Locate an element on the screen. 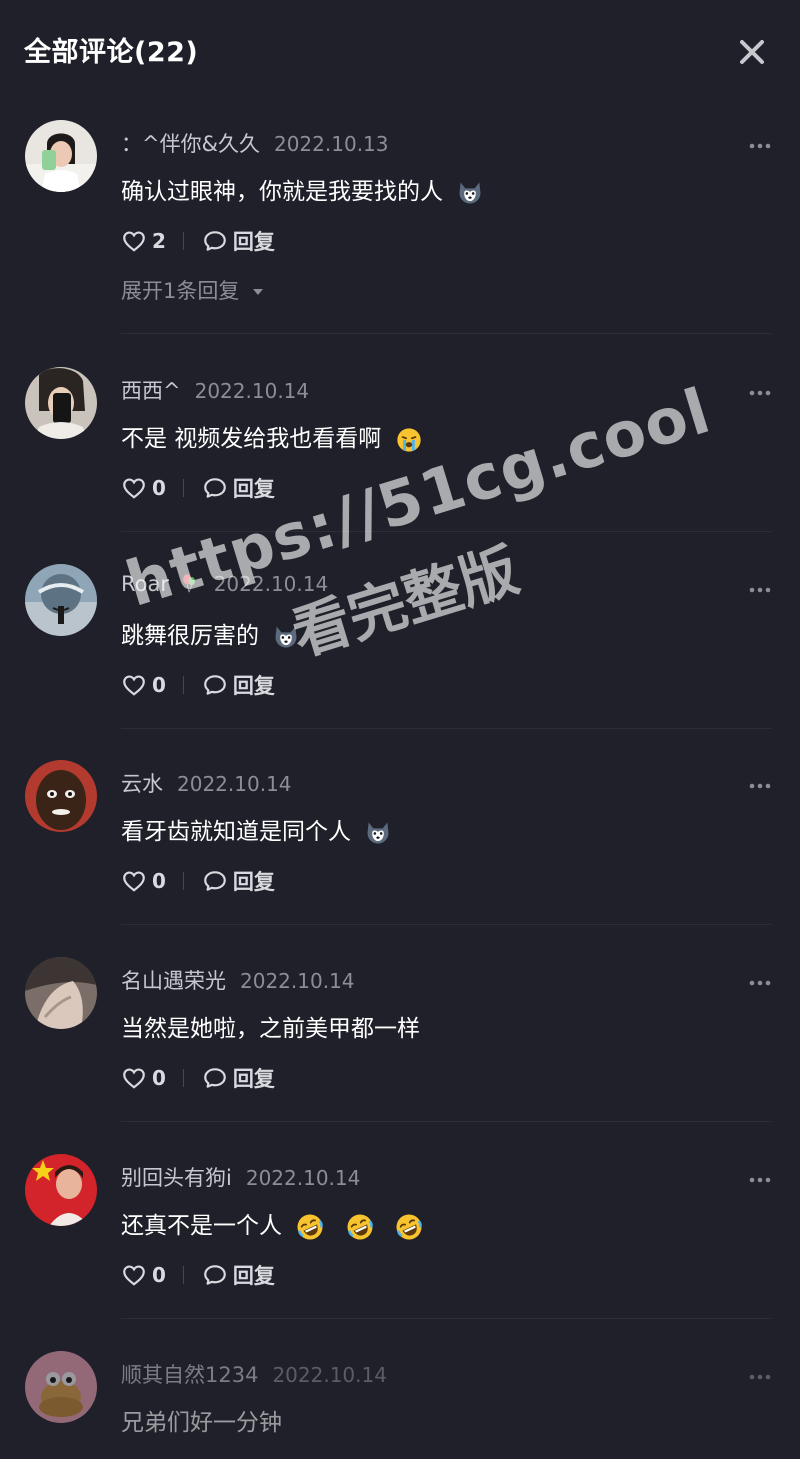  comment-body: 看牙齿就知道是同个人 is located at coordinates (236, 832).